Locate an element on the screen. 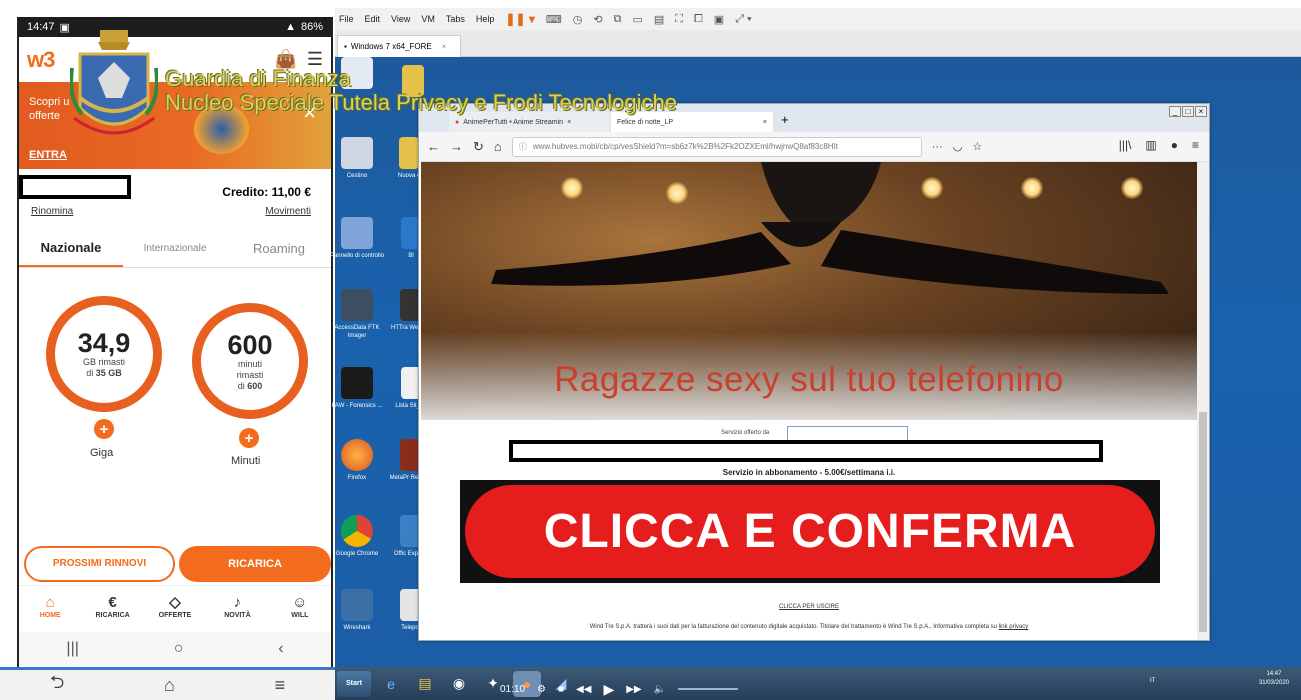 This screenshot has width=1301, height=700. promo-entra-link: ENTRA is located at coordinates (48, 155).